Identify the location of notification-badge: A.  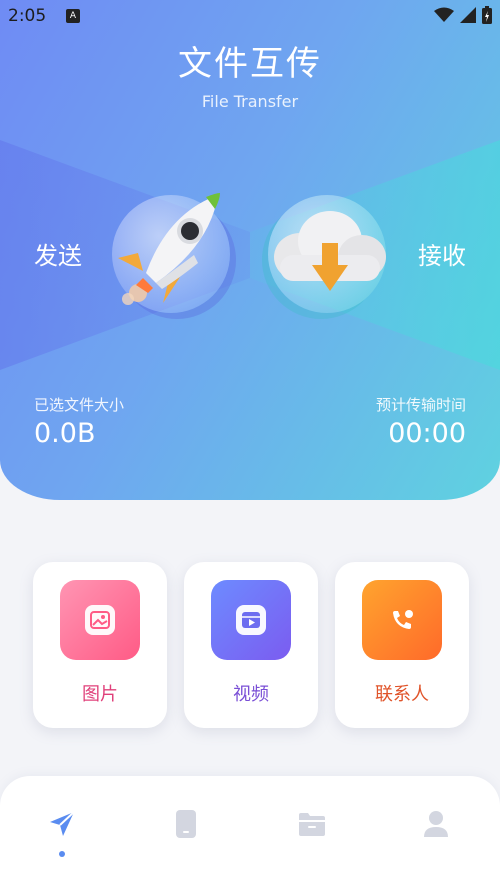
(73, 16).